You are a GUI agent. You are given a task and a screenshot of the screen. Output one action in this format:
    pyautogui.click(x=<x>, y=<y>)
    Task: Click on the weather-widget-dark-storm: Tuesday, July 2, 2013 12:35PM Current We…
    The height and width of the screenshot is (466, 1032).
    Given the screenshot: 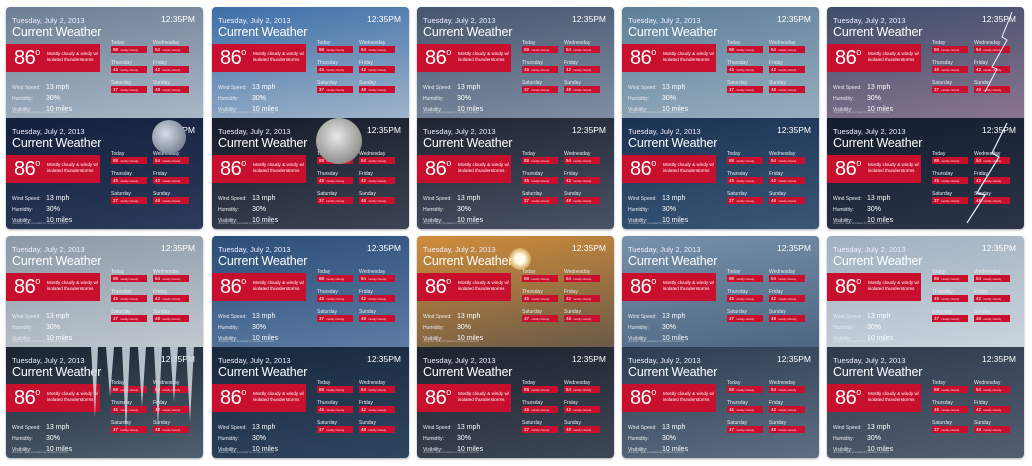 What is the action you would take?
    pyautogui.click(x=515, y=402)
    